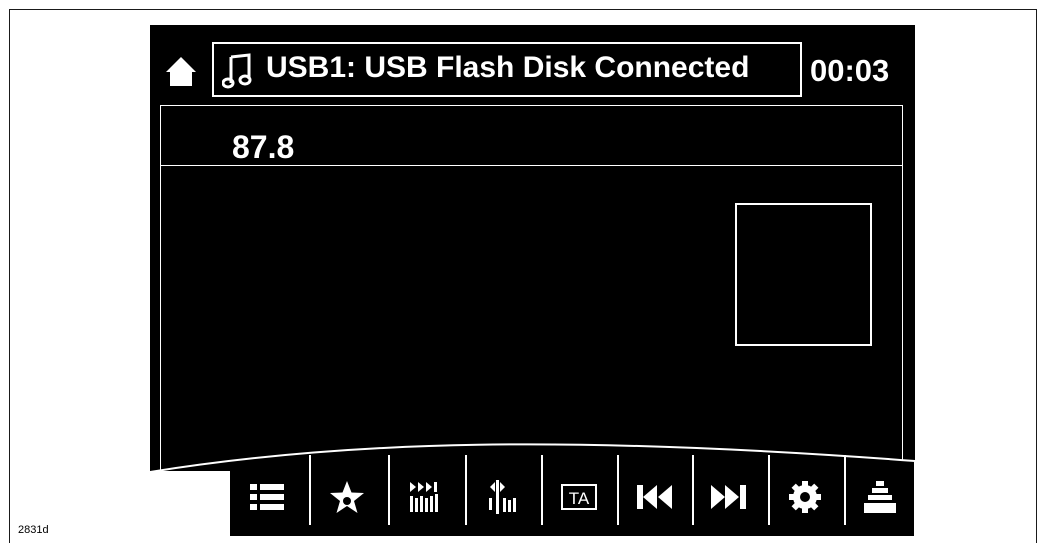 This screenshot has width=1046, height=545. I want to click on ta-icon: TA, so click(579, 497).